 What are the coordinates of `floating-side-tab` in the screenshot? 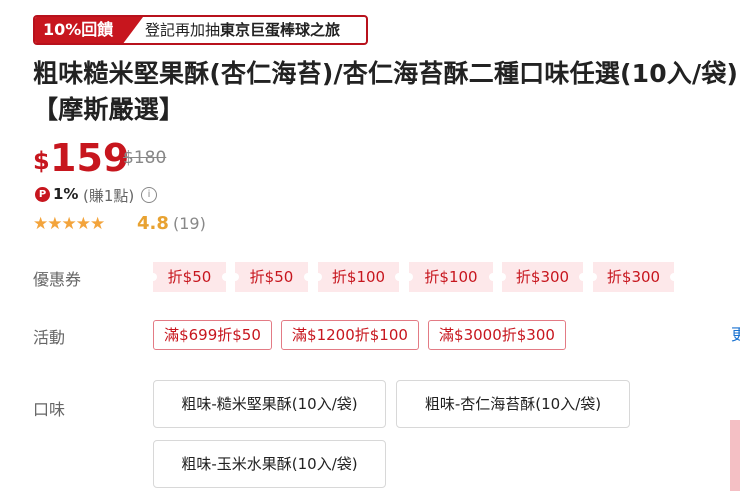 It's located at (735, 455).